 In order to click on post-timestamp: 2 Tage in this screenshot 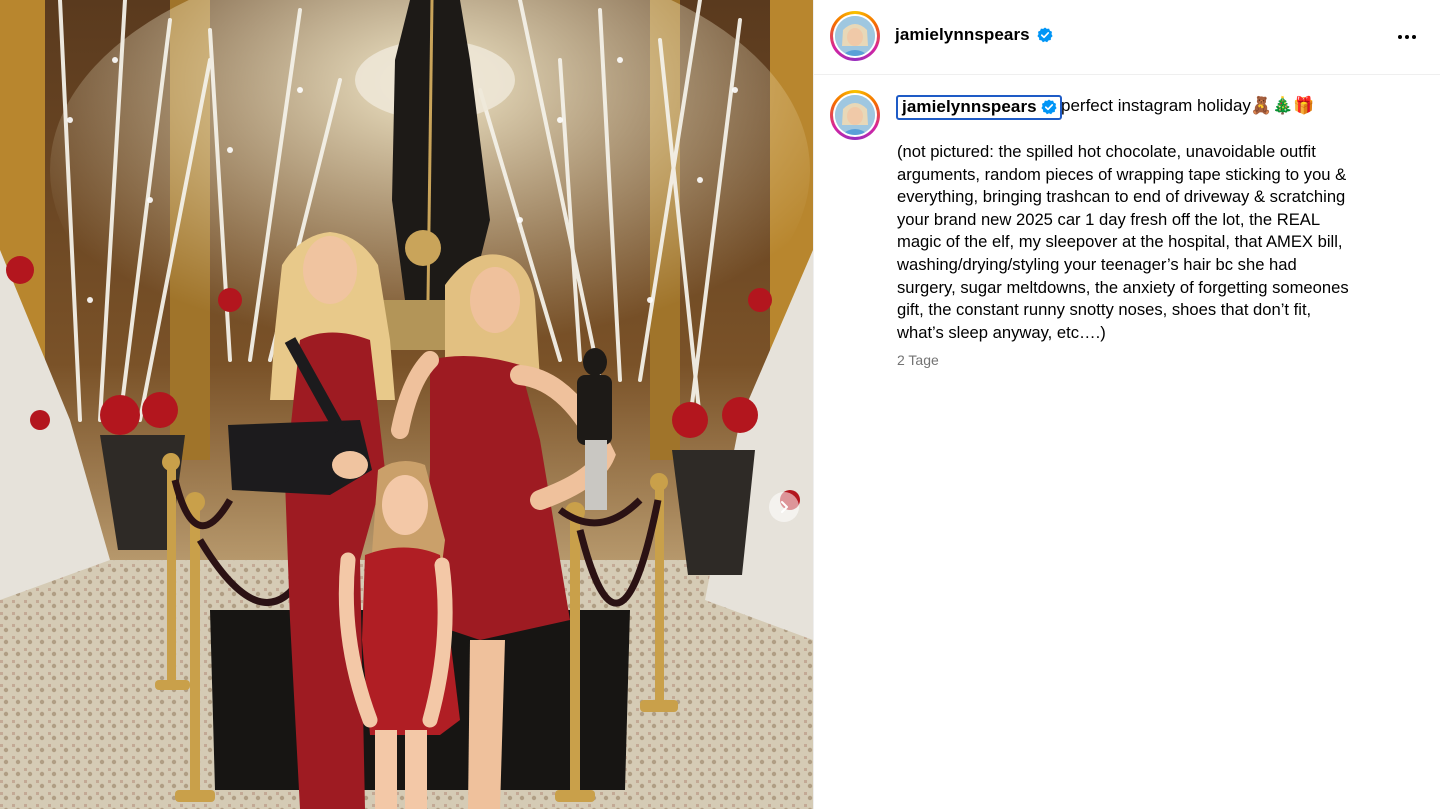, I will do `click(918, 360)`.